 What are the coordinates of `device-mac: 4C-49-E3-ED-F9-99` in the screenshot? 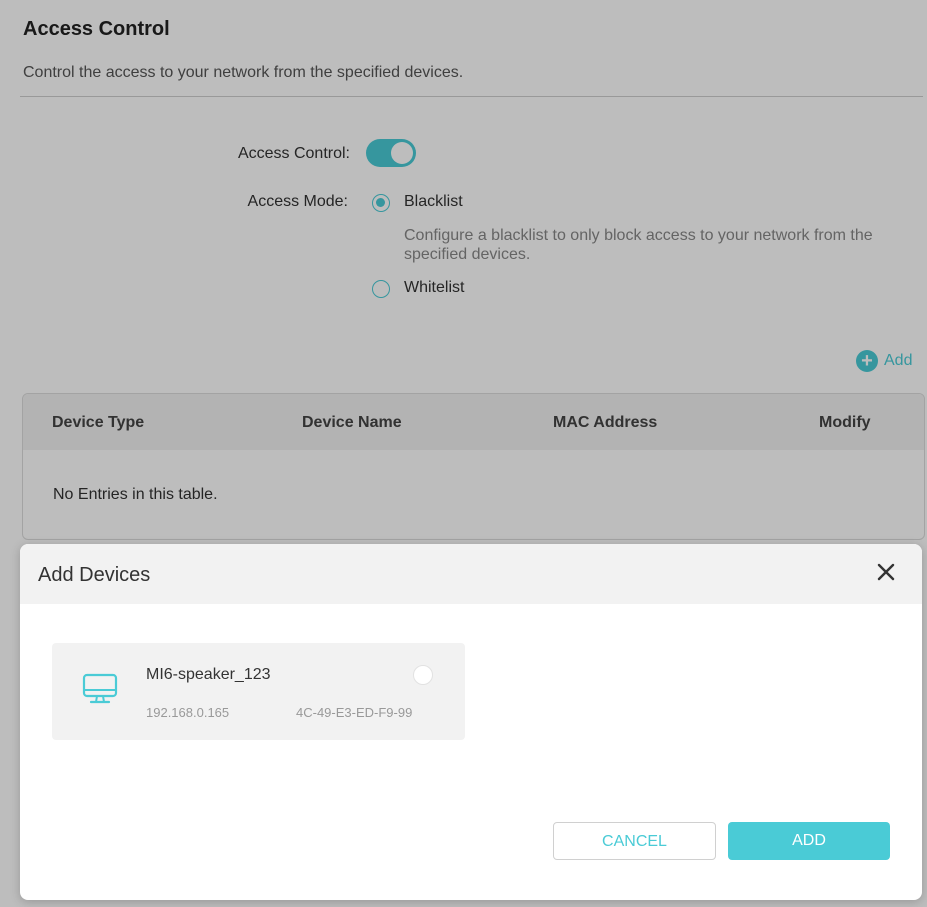 It's located at (354, 712).